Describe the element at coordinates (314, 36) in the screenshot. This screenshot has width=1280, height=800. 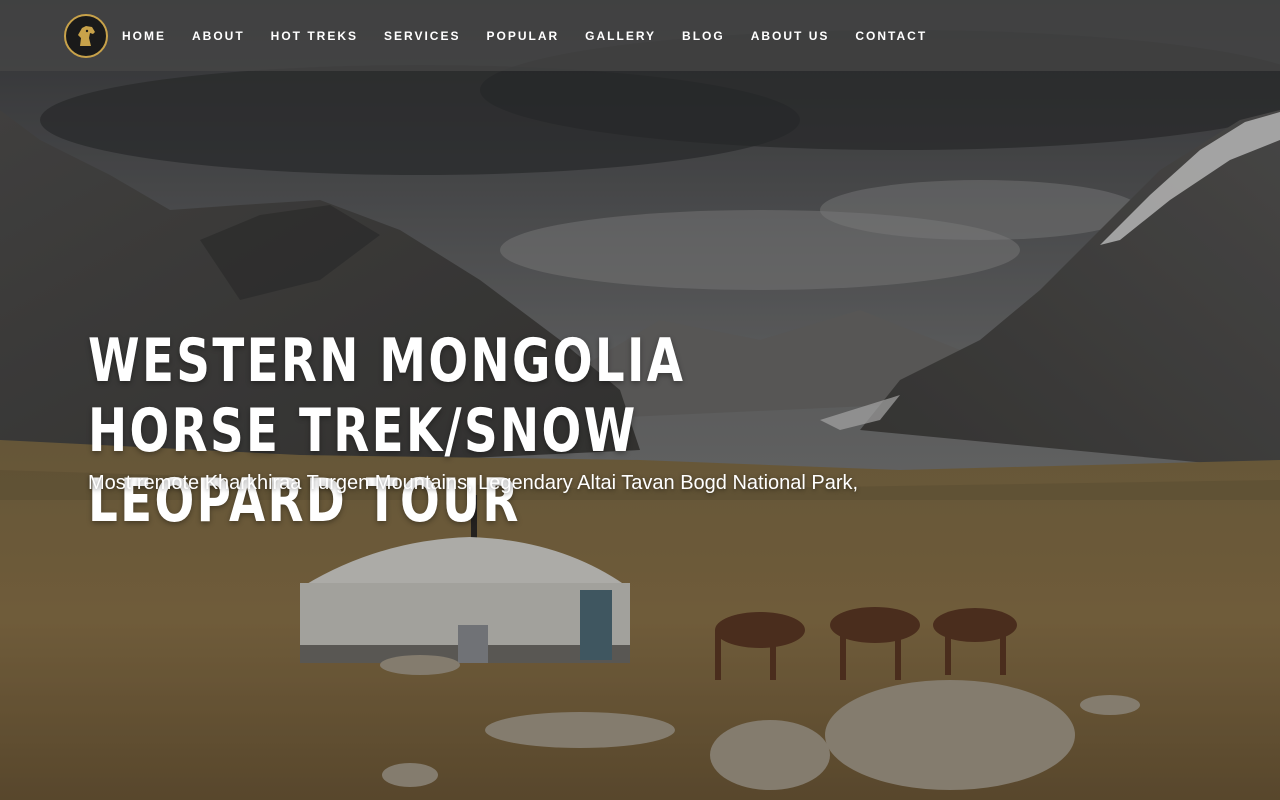
I see `nav-item-hot-treks: HOT TREKS` at that location.